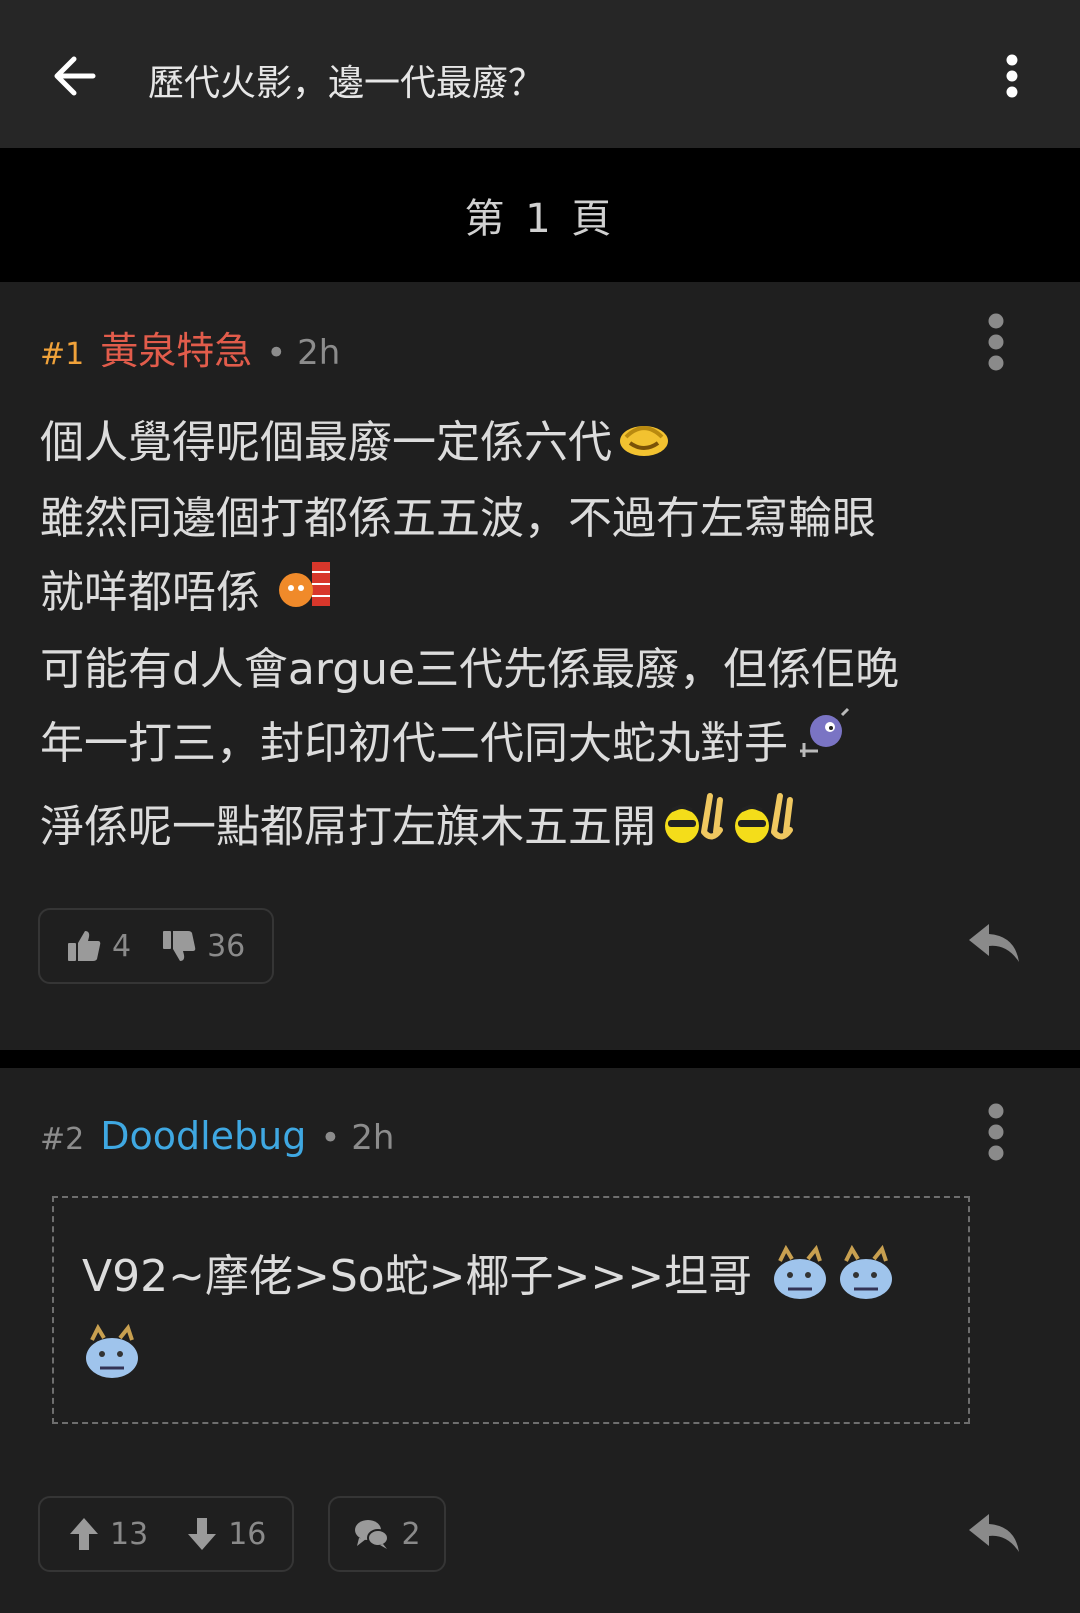 This screenshot has height=1613, width=1080. What do you see at coordinates (304, 595) in the screenshot?
I see `angry-wall-emoji-icon` at bounding box center [304, 595].